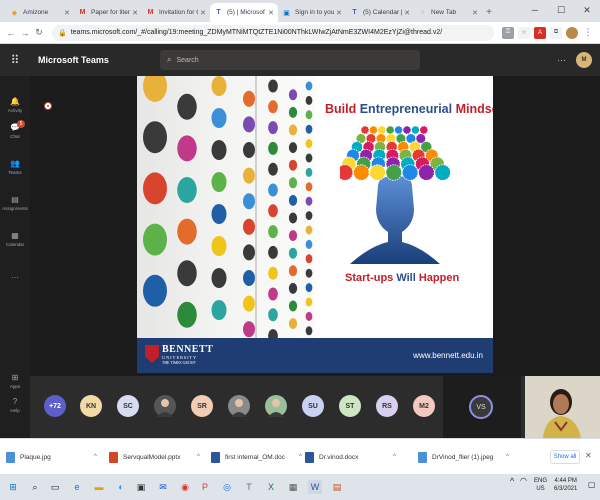  What do you see at coordinates (387, 406) in the screenshot?
I see `participant-avatar: RS` at bounding box center [387, 406].